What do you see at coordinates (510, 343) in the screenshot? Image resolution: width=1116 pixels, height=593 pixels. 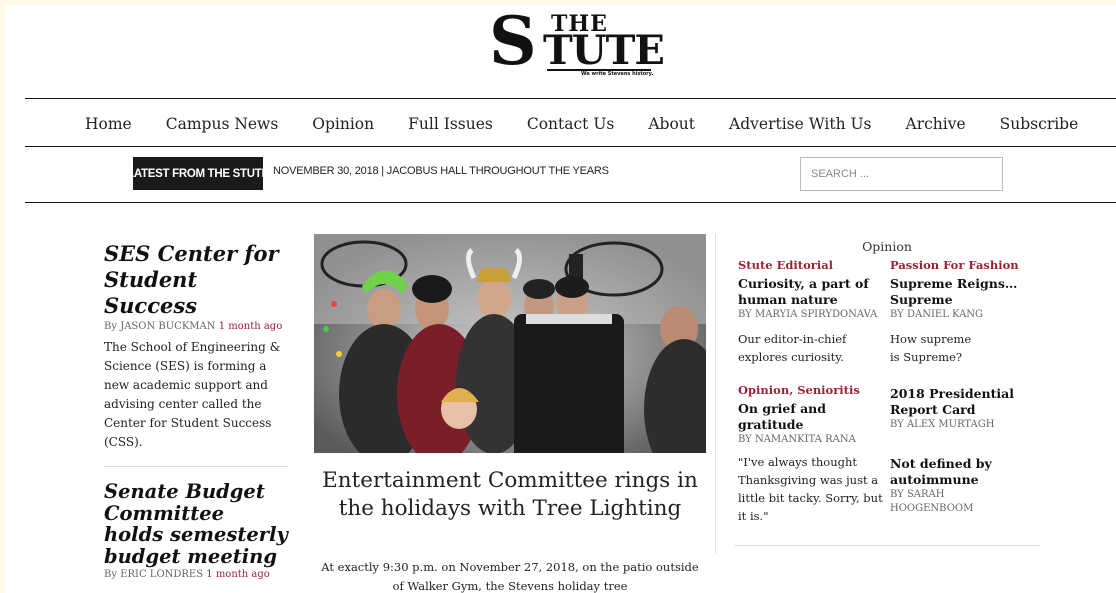 I see `featured-photo` at bounding box center [510, 343].